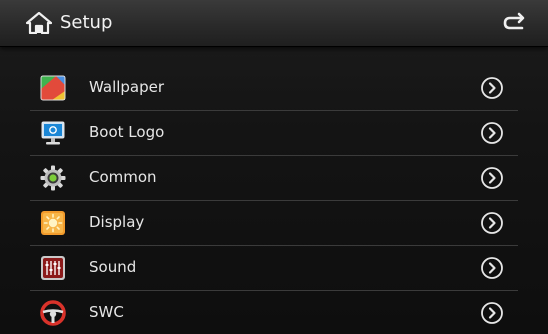  Describe the element at coordinates (274, 312) in the screenshot. I see `menu-item-swc: SWC` at that location.